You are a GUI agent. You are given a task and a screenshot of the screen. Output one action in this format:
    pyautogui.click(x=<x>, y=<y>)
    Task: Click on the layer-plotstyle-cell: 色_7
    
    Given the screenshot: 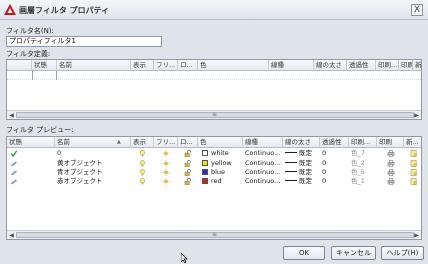 What is the action you would take?
    pyautogui.click(x=363, y=153)
    